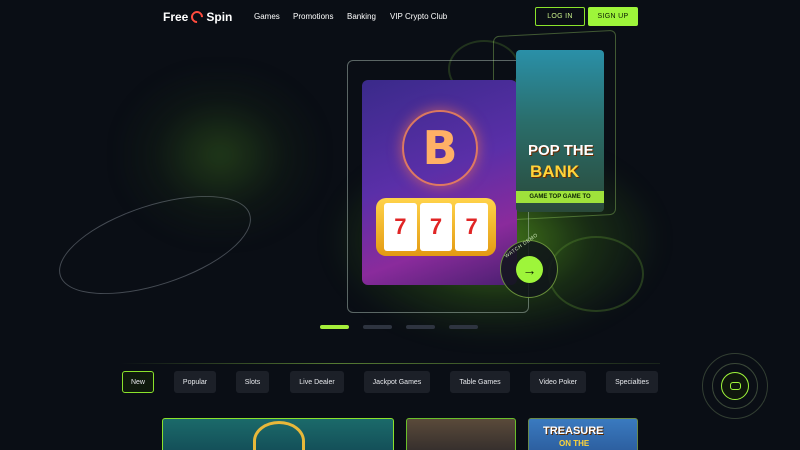 The image size is (800, 450). What do you see at coordinates (480, 382) in the screenshot?
I see `tab-table-games: Table Games` at bounding box center [480, 382].